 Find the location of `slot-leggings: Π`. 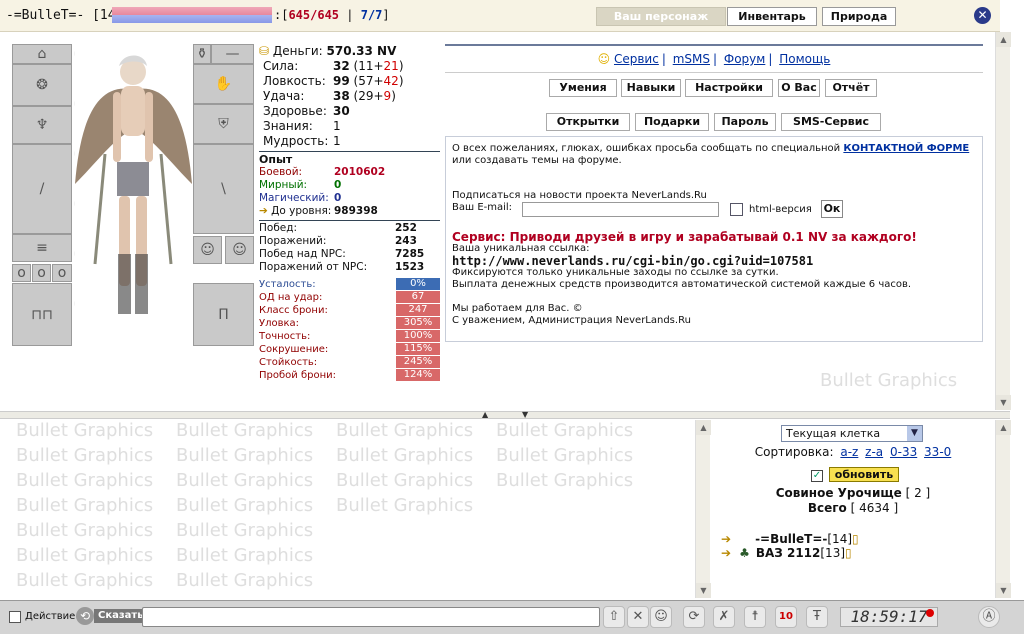

slot-leggings: Π is located at coordinates (223, 314).